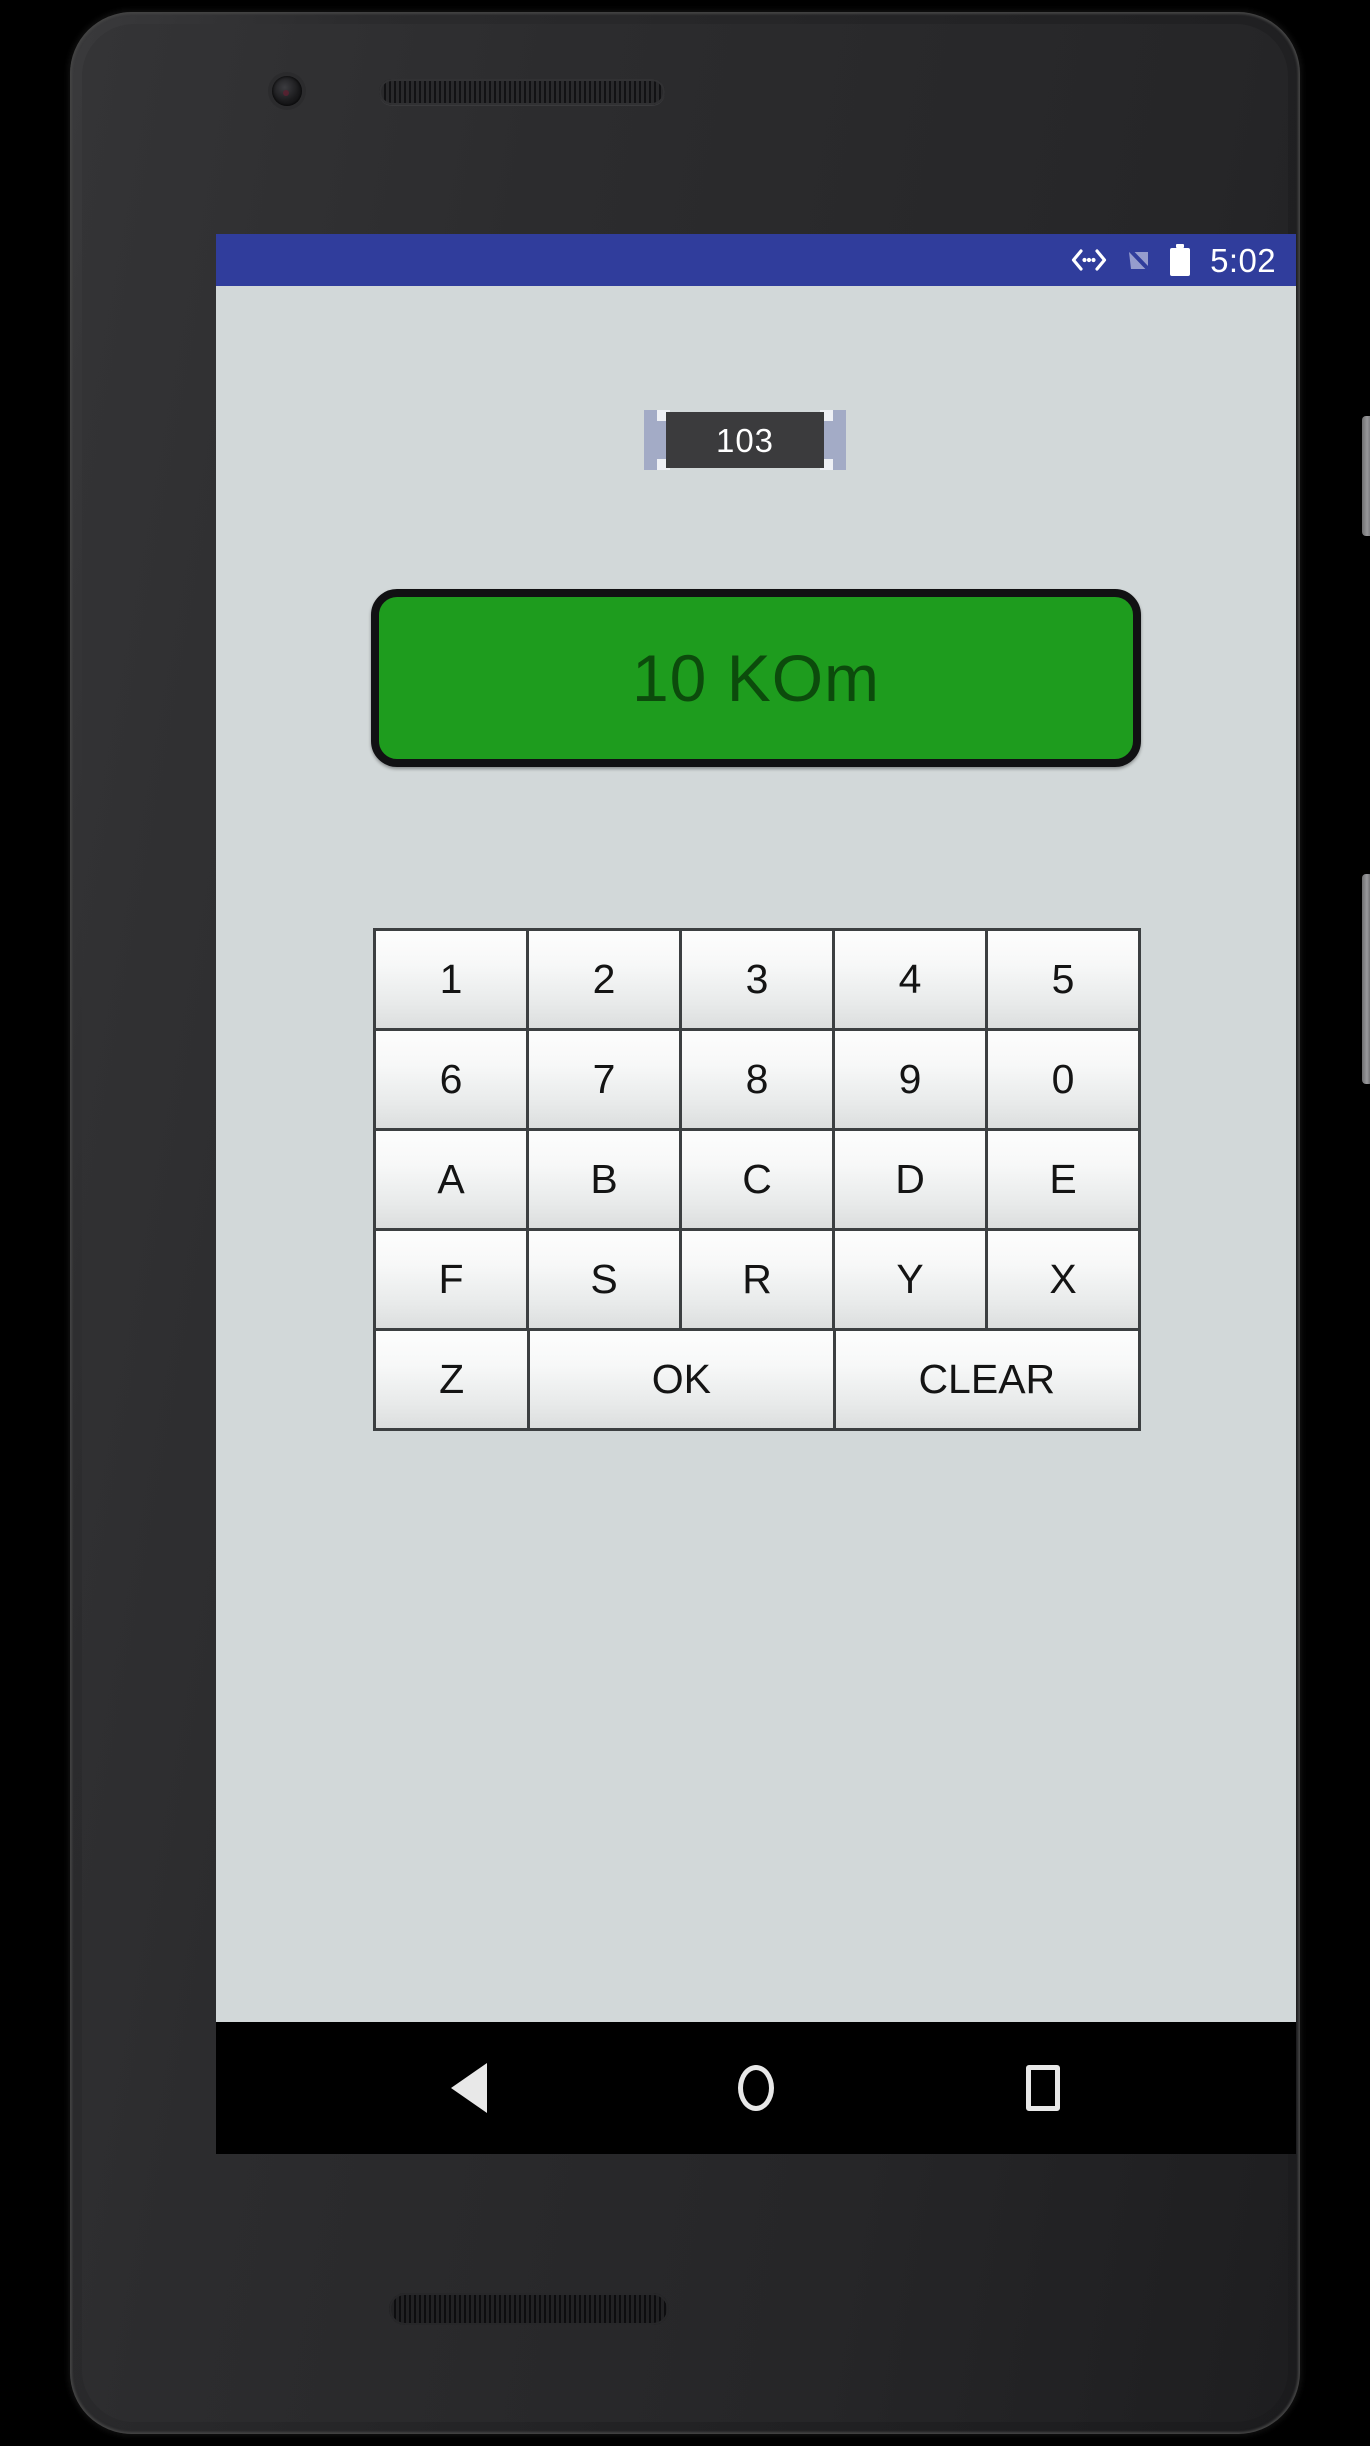 The height and width of the screenshot is (2446, 1370). I want to click on volume-rocker-button, so click(1366, 979).